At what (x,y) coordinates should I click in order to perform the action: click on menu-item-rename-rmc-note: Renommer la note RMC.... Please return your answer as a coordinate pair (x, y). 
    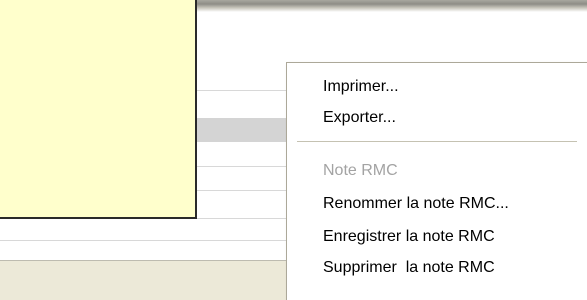
    Looking at the image, I should click on (416, 204).